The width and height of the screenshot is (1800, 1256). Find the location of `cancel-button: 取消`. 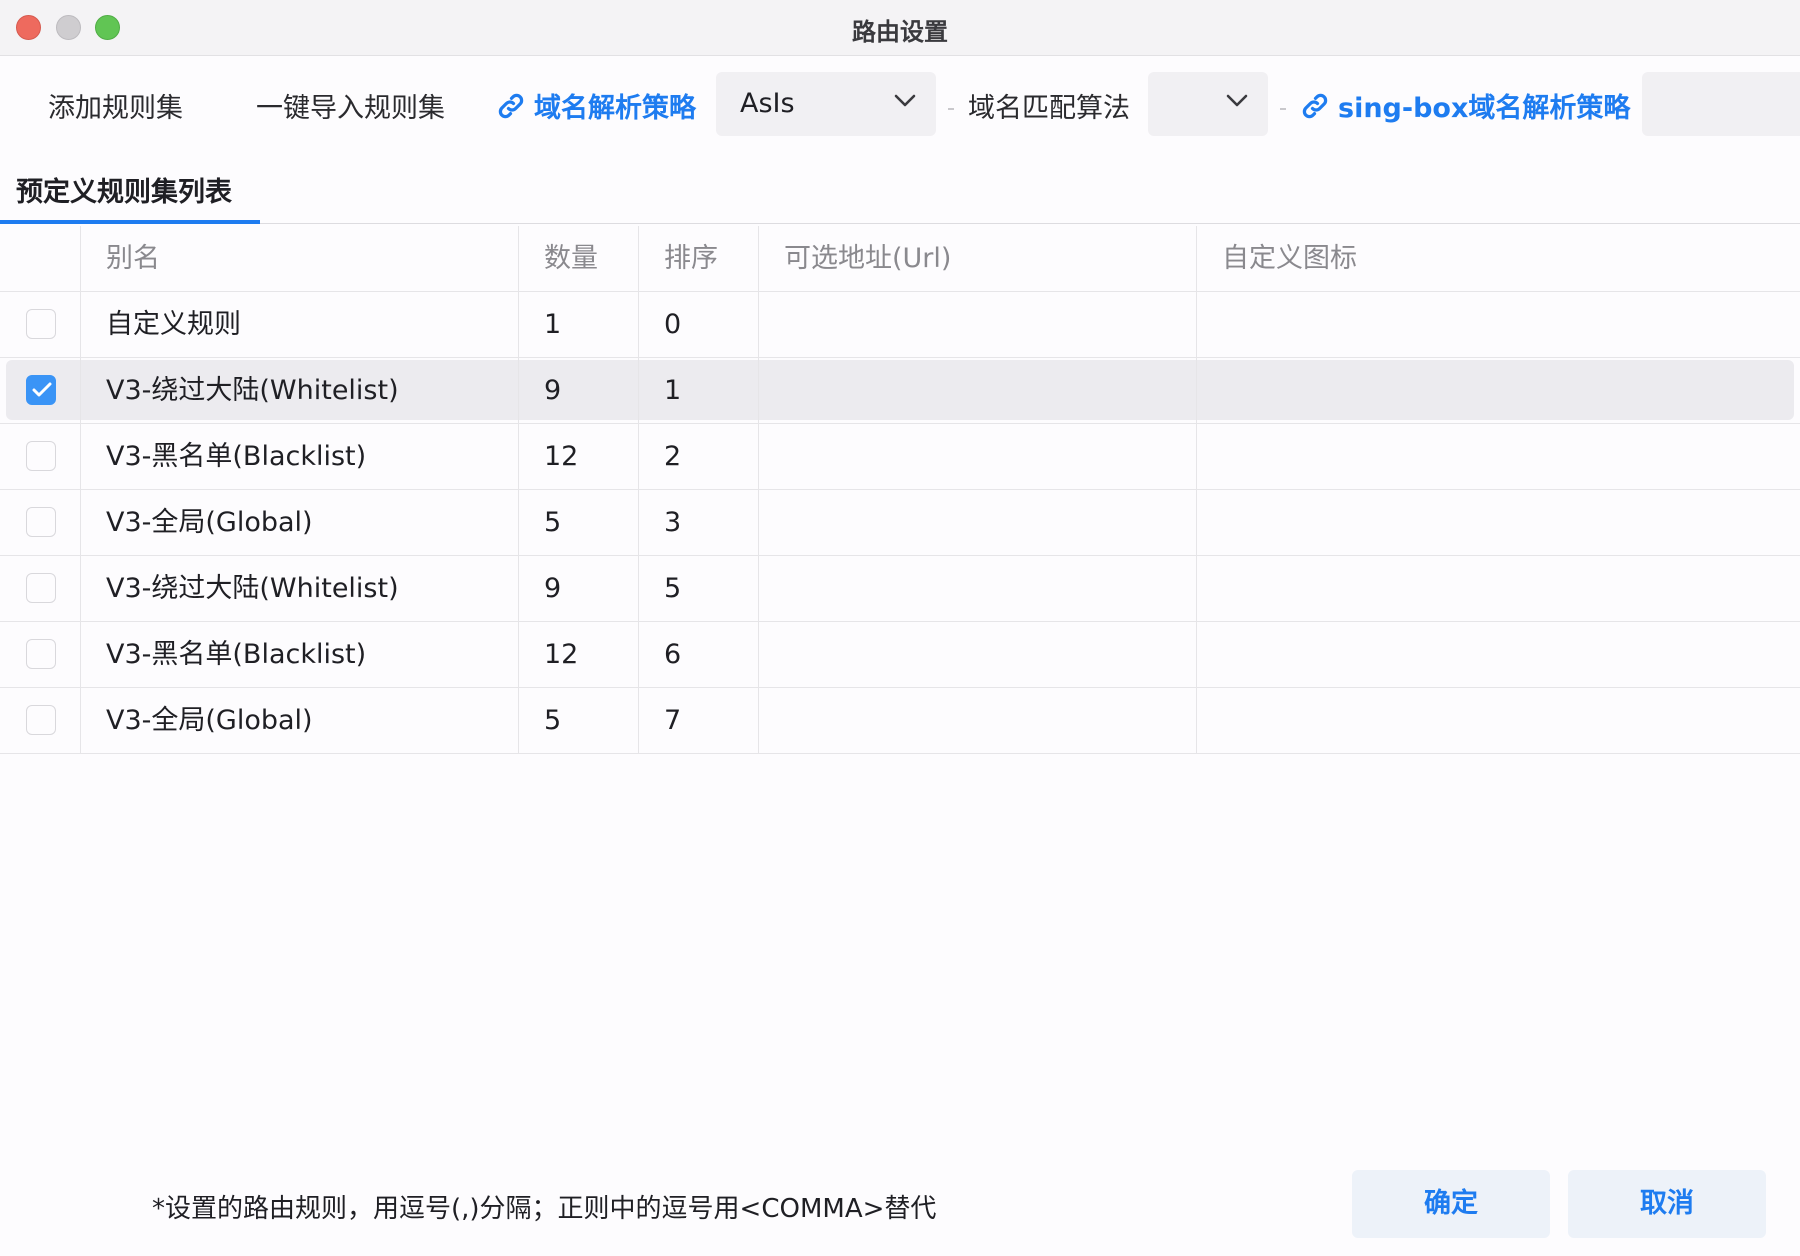

cancel-button: 取消 is located at coordinates (1667, 1204).